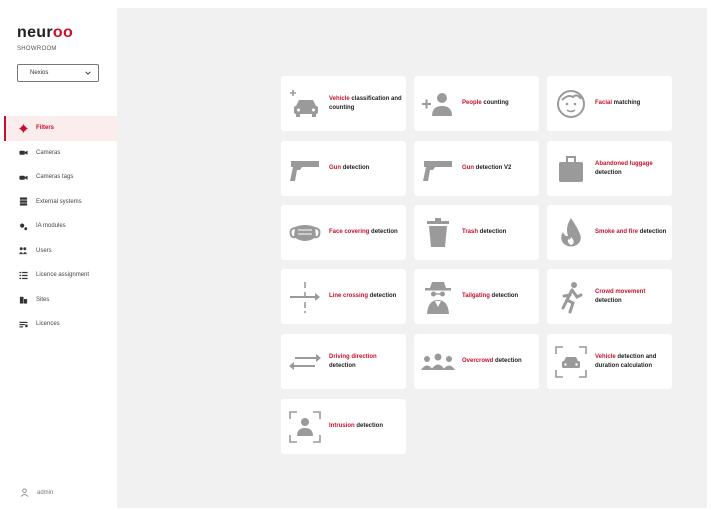 The height and width of the screenshot is (510, 711). What do you see at coordinates (617, 232) in the screenshot?
I see `filter-card-highlight: Smoke and fire` at bounding box center [617, 232].